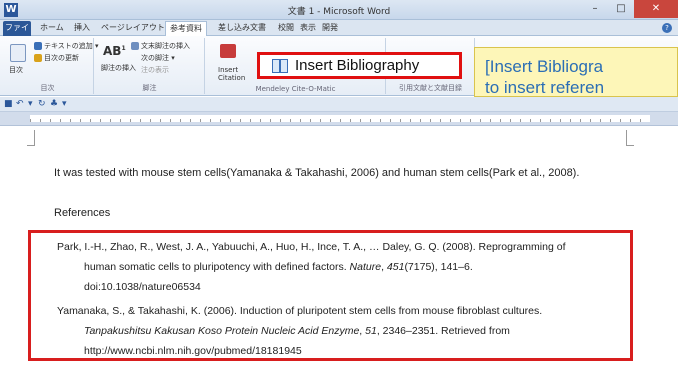 The width and height of the screenshot is (678, 368). Describe the element at coordinates (38, 58) in the screenshot. I see `update-toc-icon` at that location.